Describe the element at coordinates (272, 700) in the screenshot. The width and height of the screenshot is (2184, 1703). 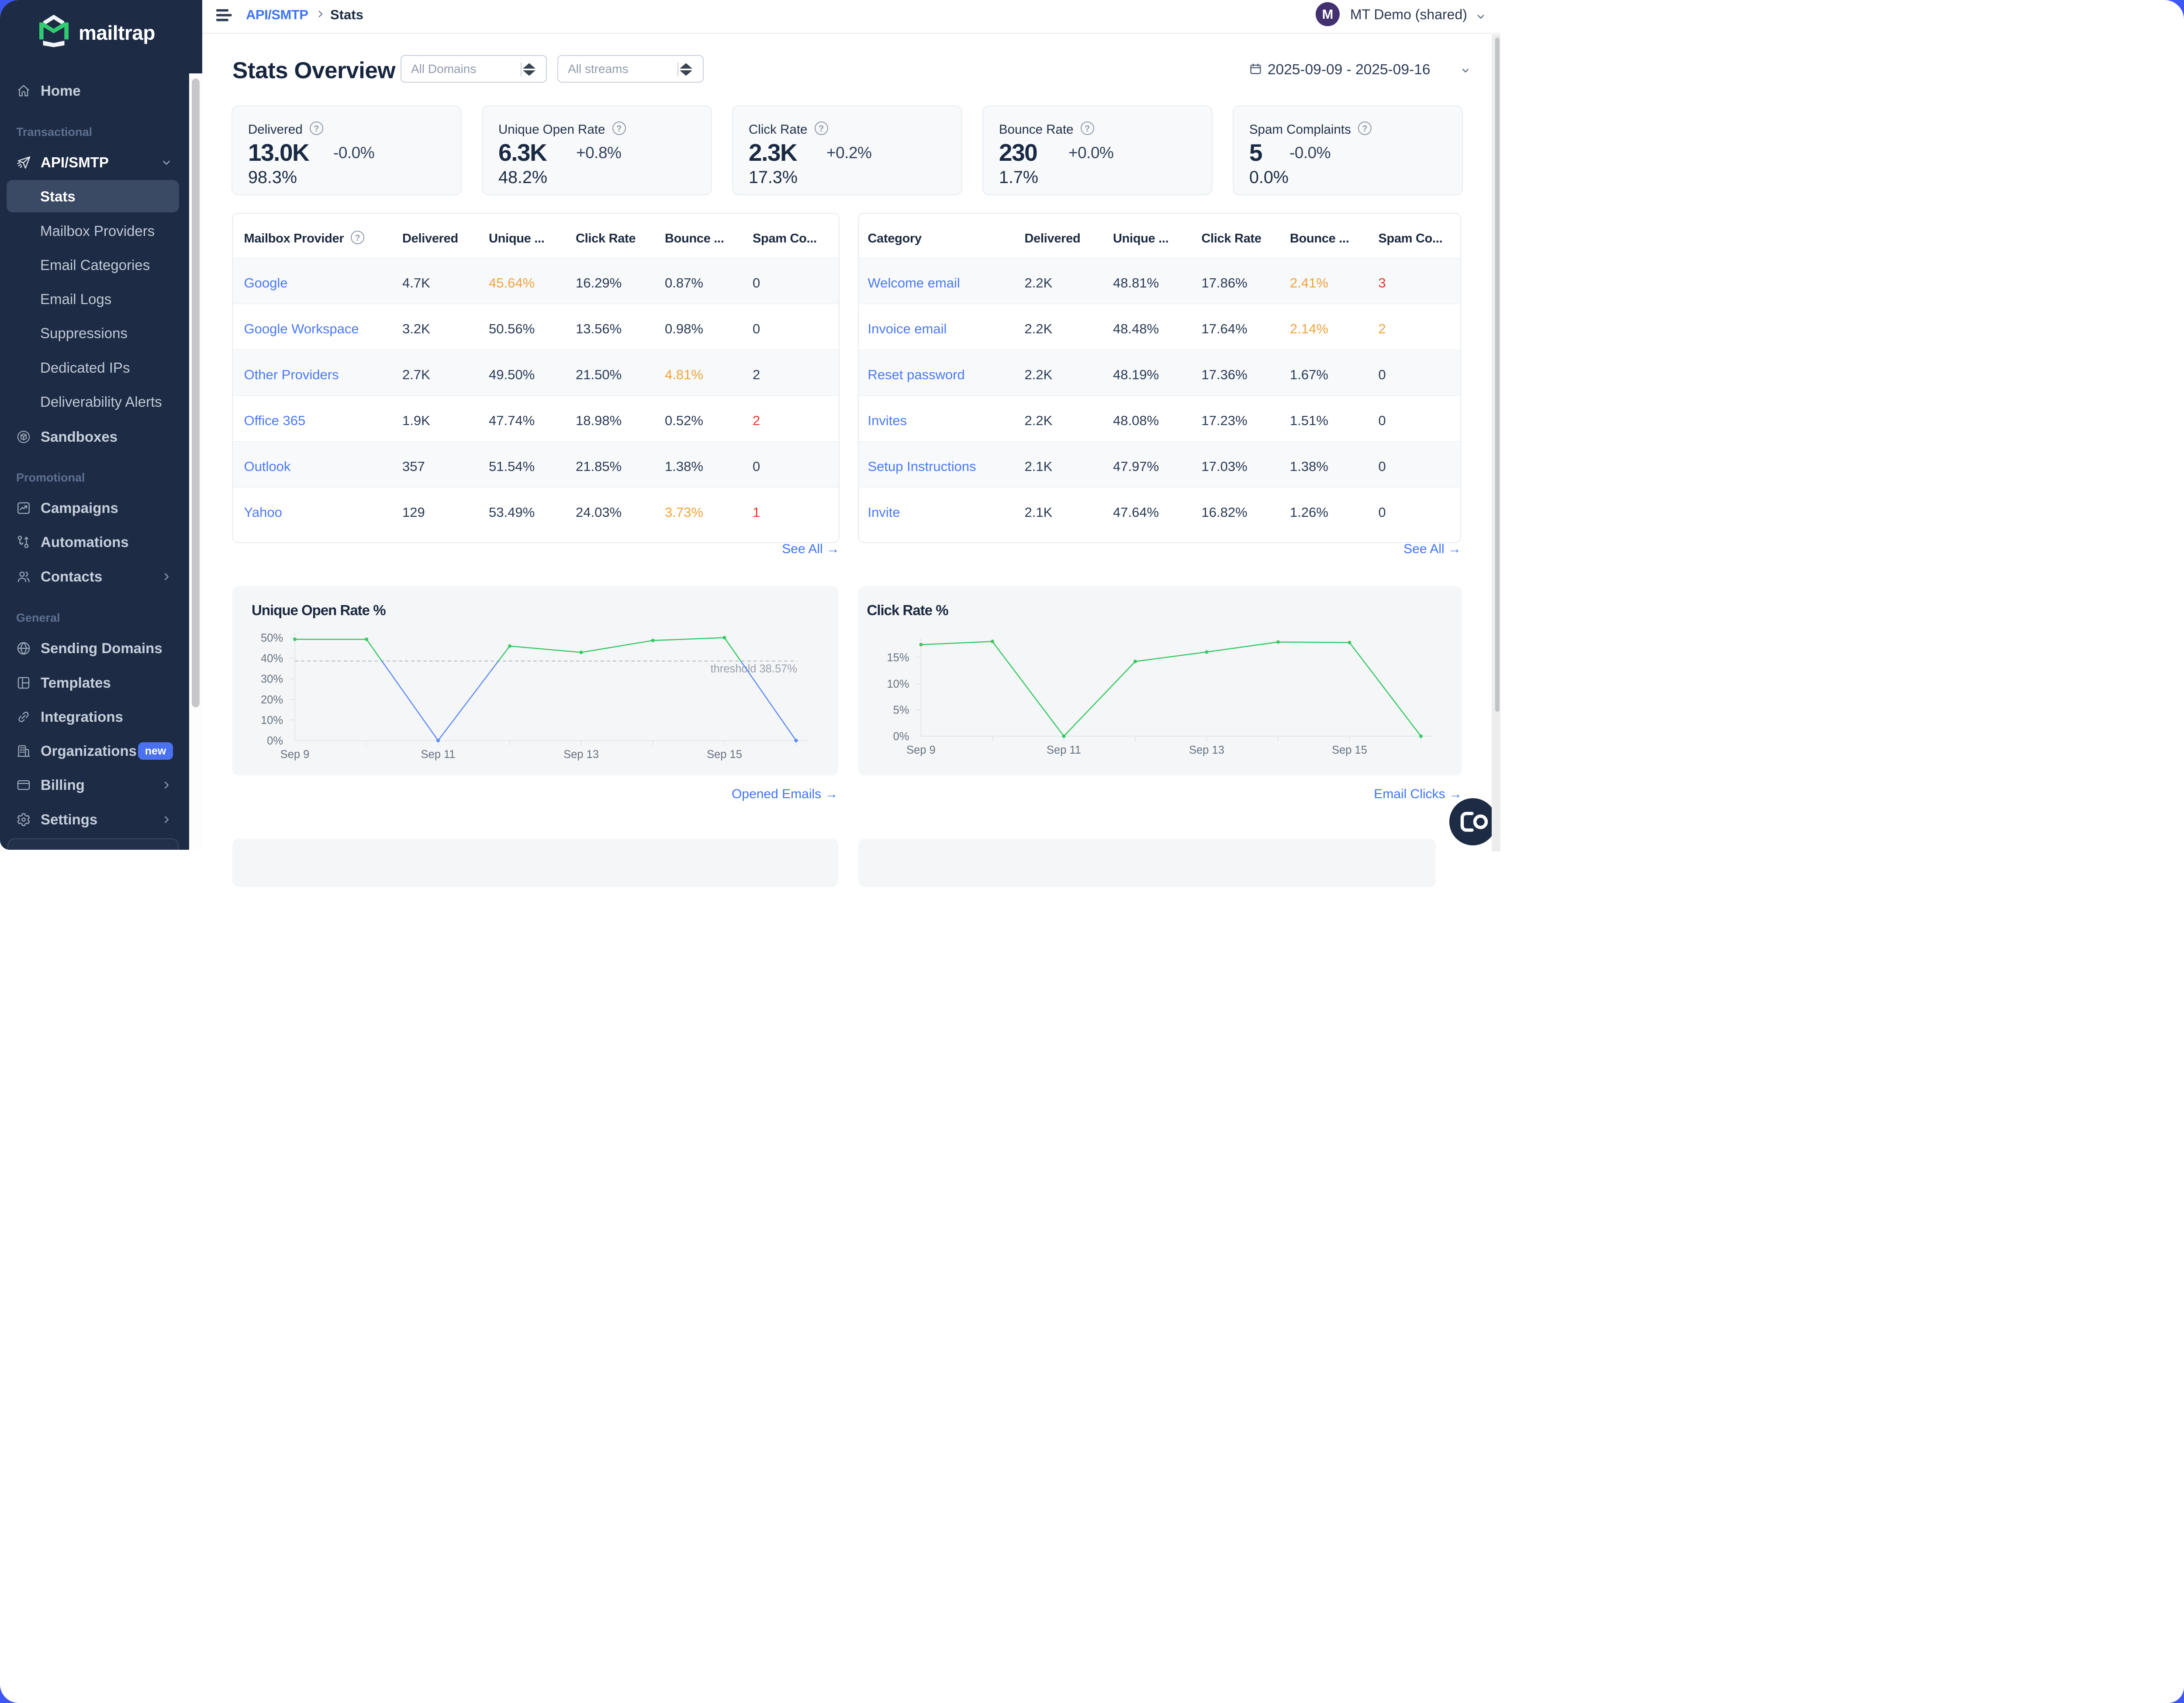
I see `svg-text: 20%` at that location.